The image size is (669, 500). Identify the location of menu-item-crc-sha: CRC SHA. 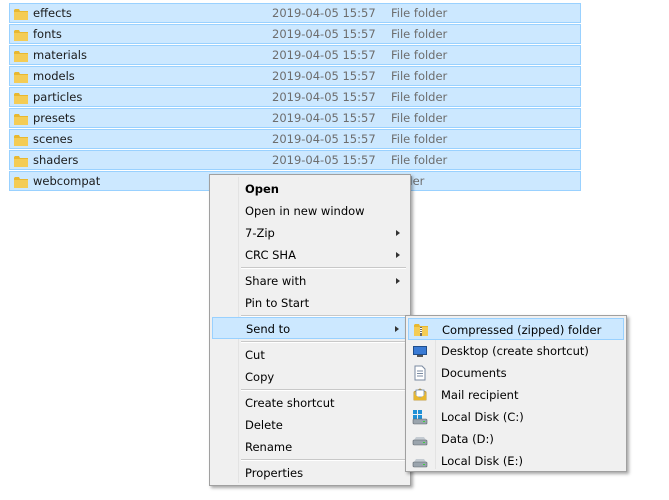
(310, 255).